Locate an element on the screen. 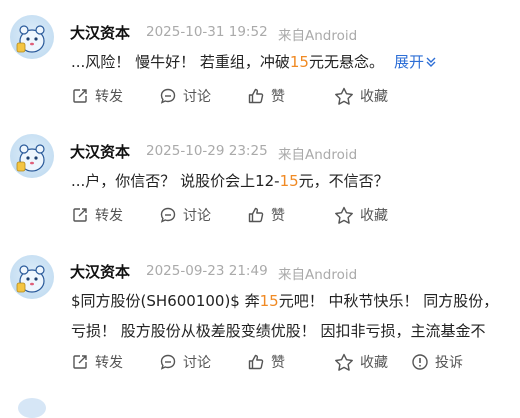 The image size is (520, 418). post-date: 2025-09-23 21:49 is located at coordinates (207, 271).